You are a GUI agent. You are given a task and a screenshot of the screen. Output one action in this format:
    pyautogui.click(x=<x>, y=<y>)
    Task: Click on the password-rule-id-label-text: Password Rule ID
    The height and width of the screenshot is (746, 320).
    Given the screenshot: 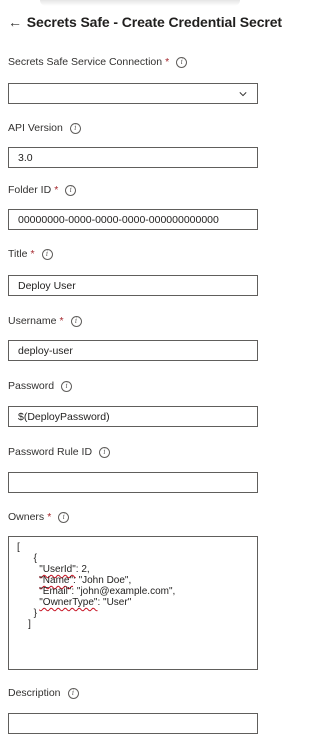 What is the action you would take?
    pyautogui.click(x=50, y=452)
    